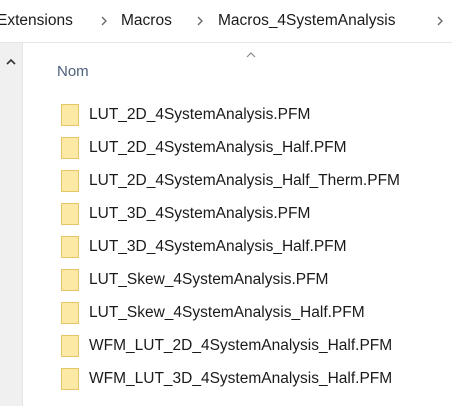  I want to click on list-item: LUT_2D_4SystemAnalysis.PFM, so click(255, 114).